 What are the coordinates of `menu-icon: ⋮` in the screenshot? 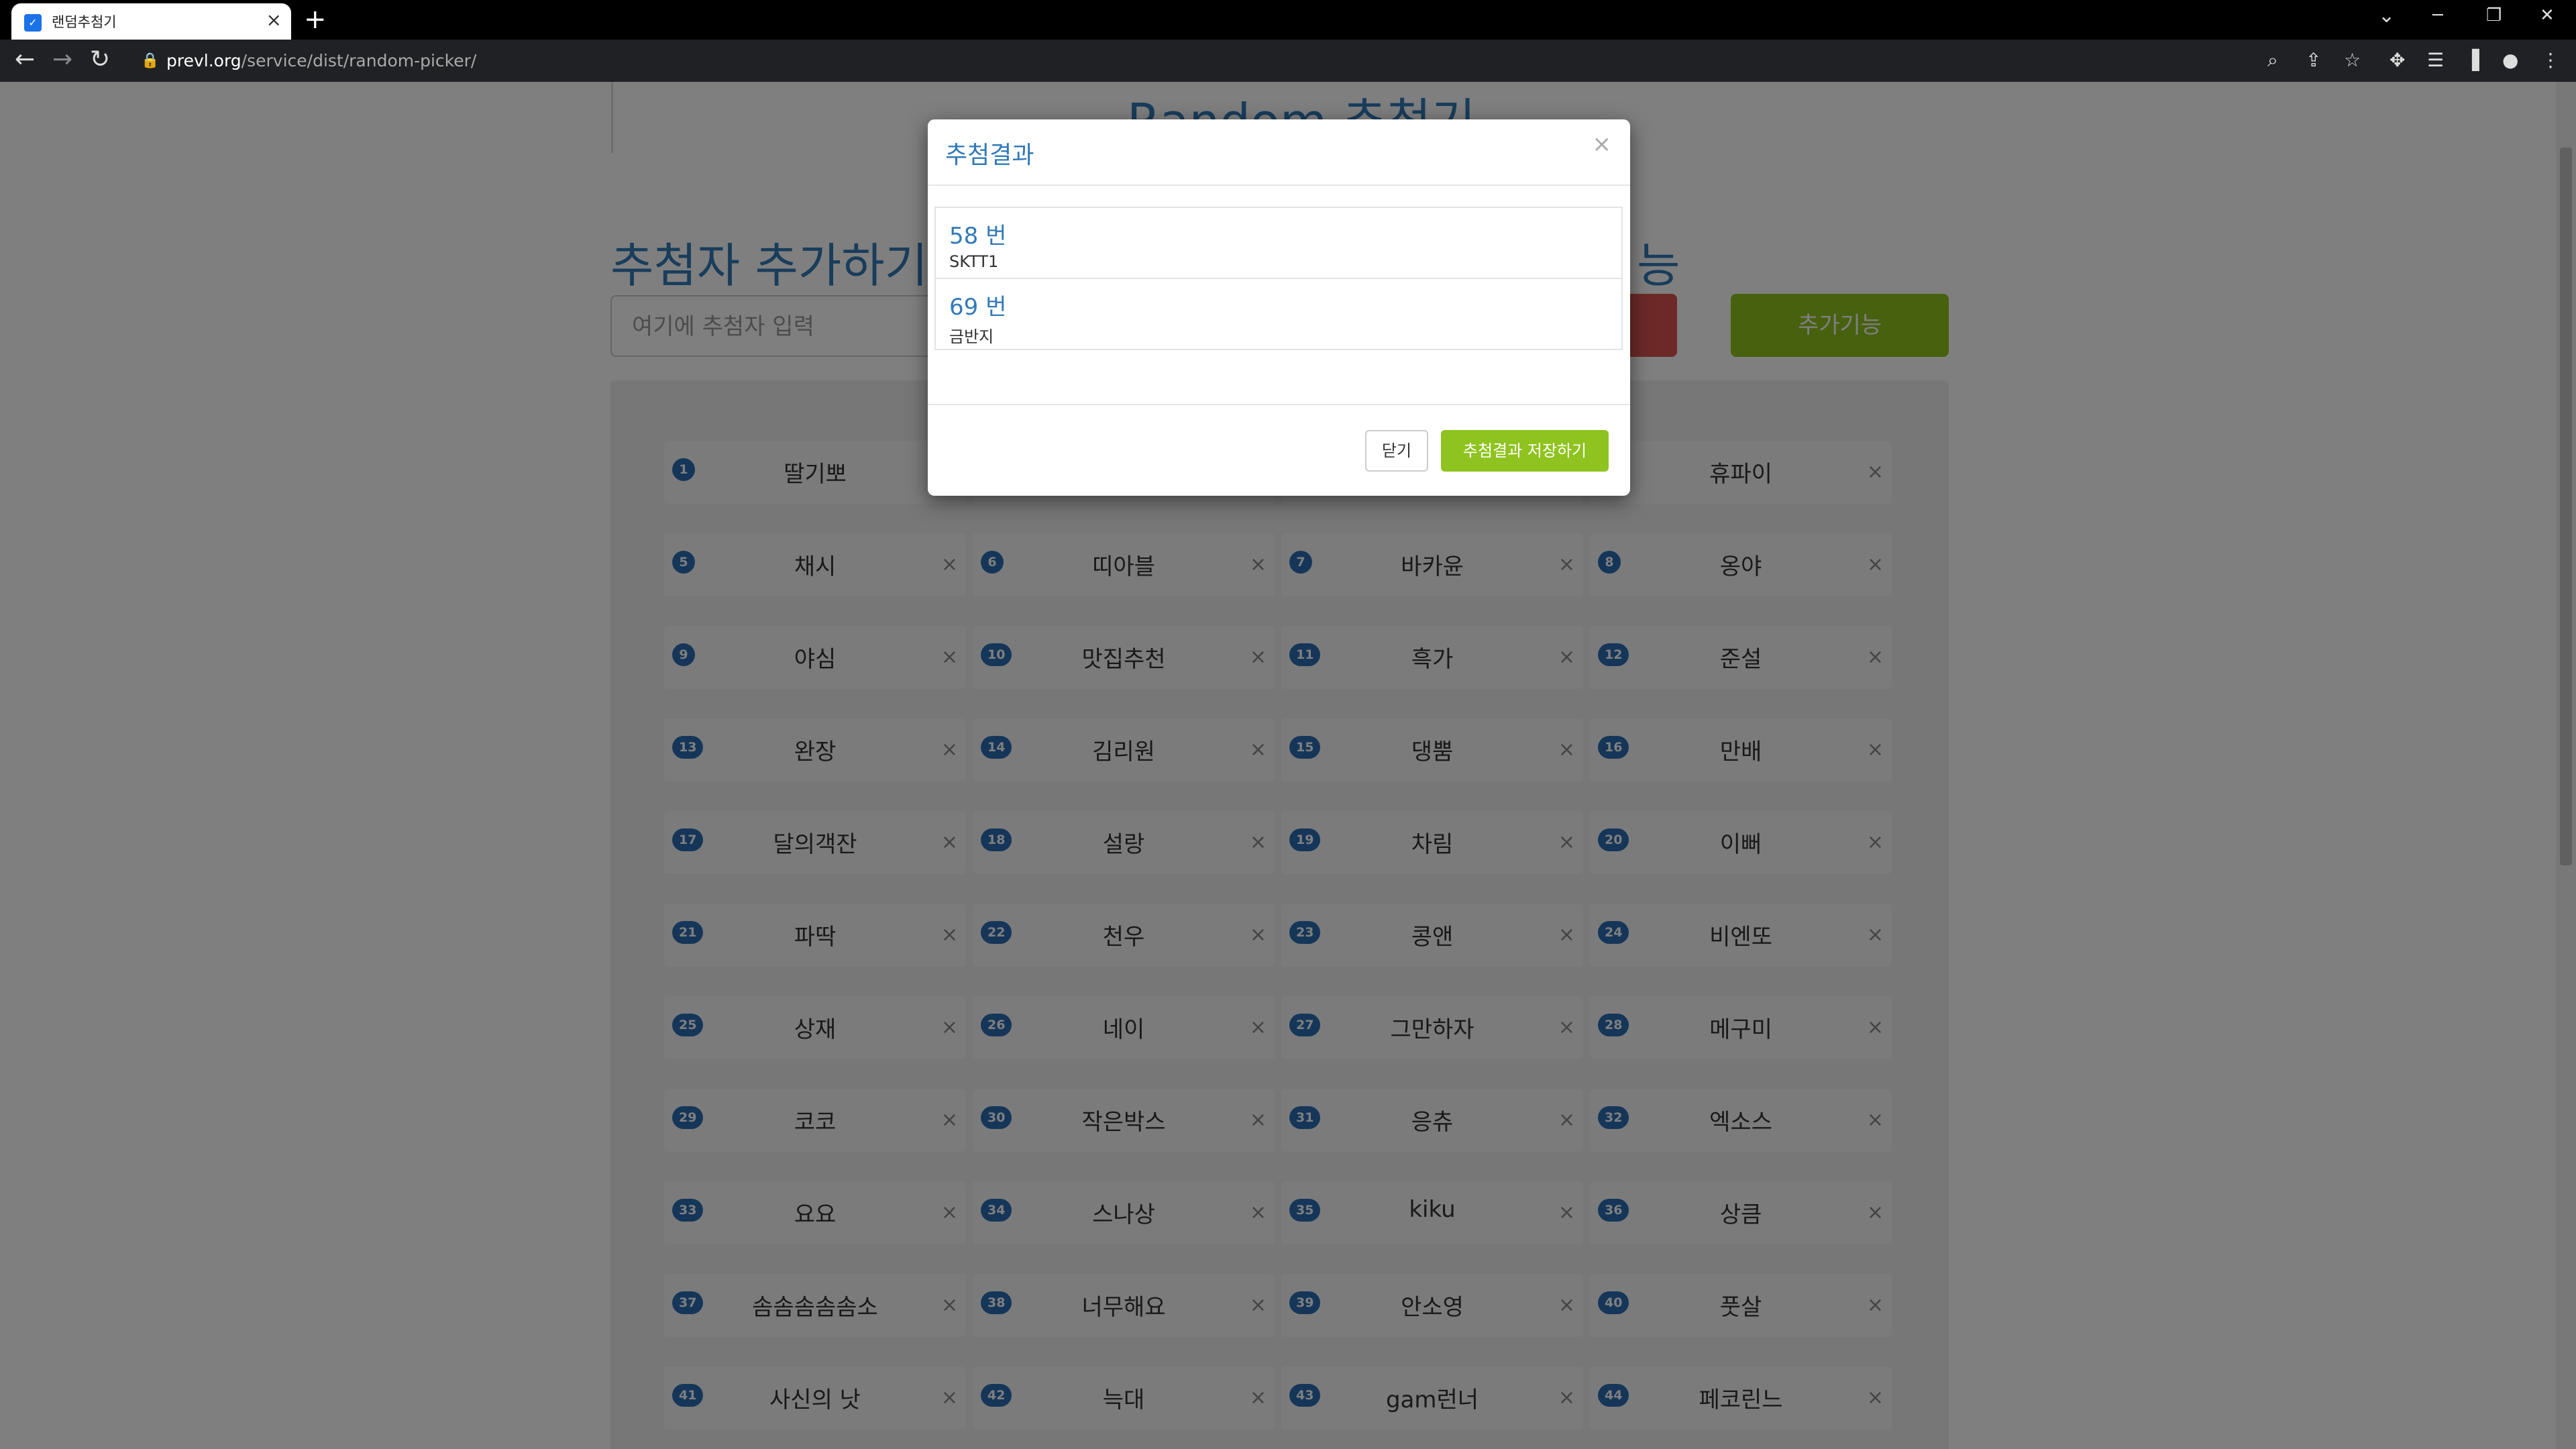 It's located at (2550, 60).